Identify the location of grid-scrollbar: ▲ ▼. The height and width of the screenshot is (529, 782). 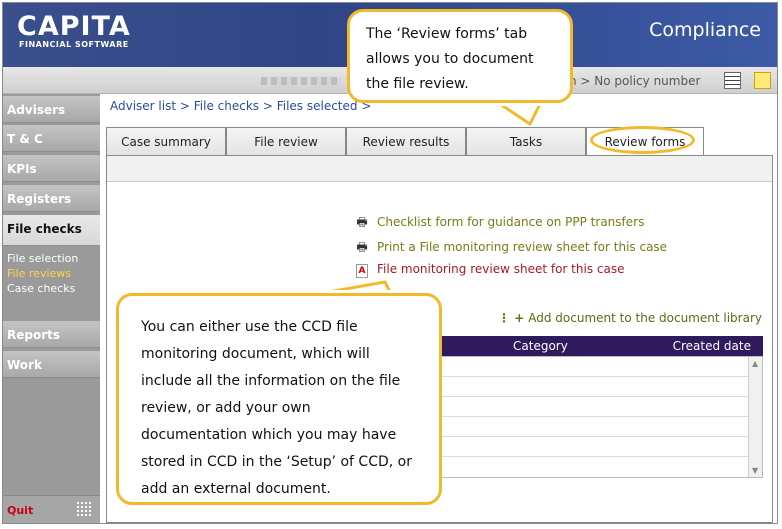
(755, 417).